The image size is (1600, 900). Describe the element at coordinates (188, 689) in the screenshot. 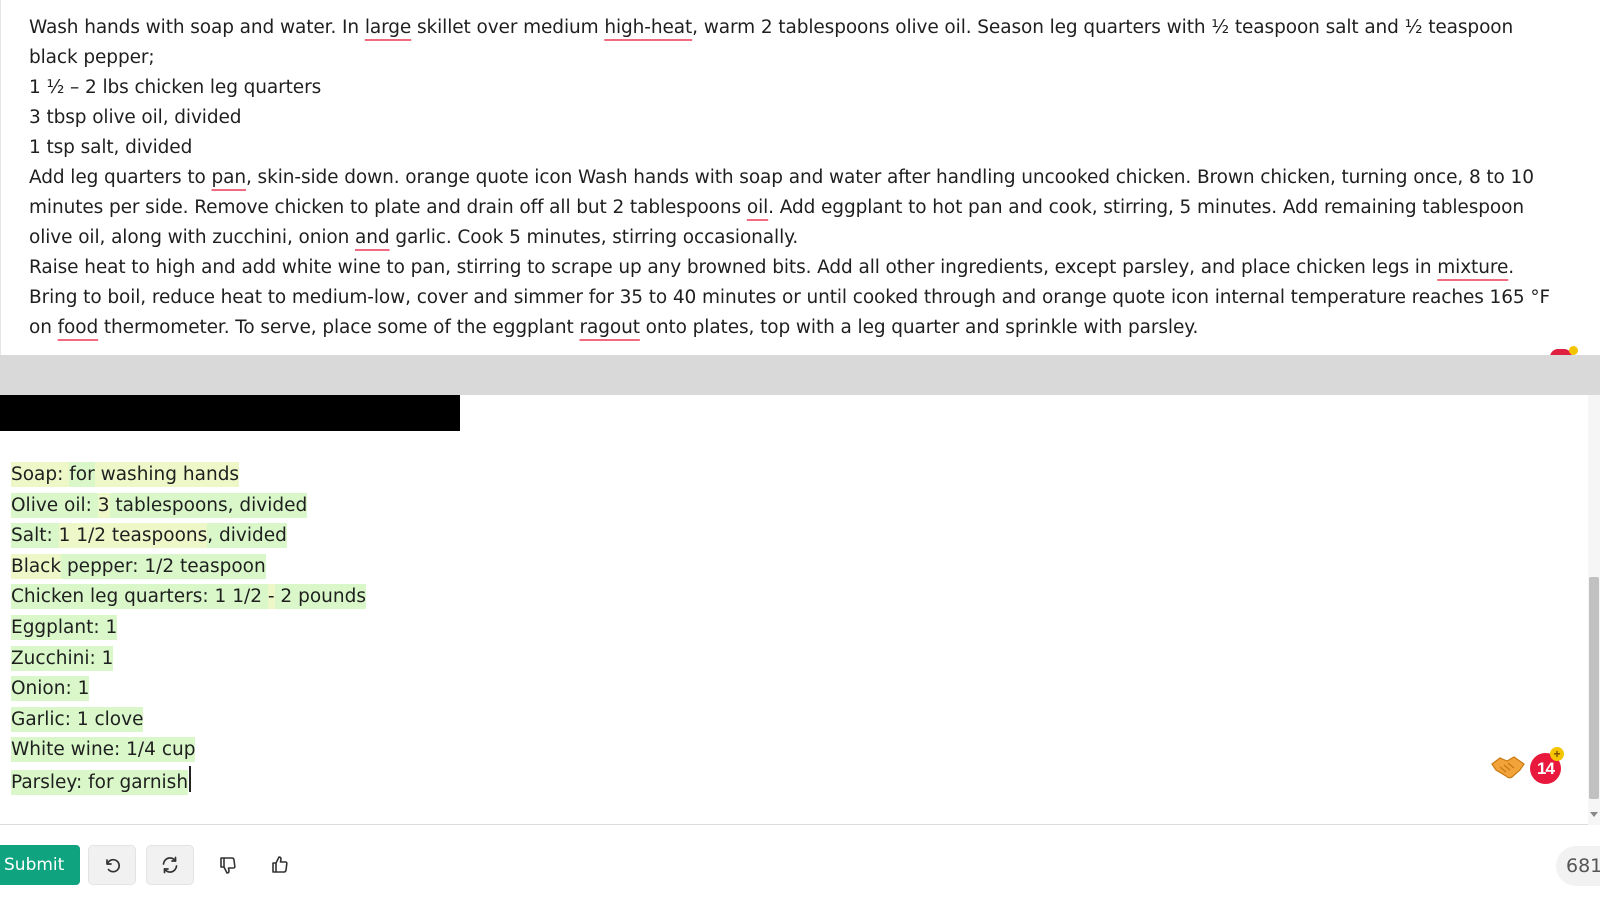

I see `ingredient-line: Onion: 1` at that location.